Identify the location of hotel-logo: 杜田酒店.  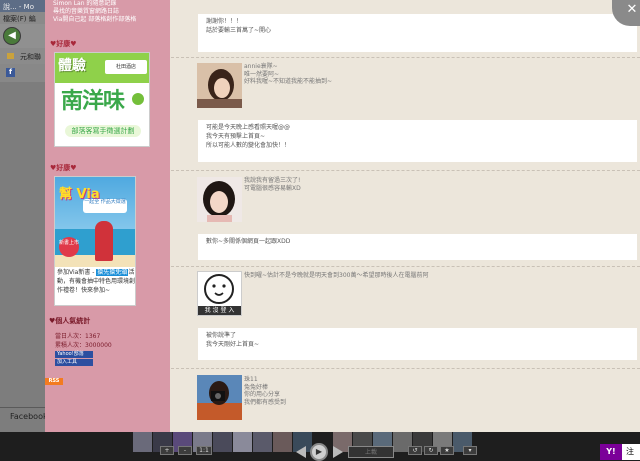
(126, 67).